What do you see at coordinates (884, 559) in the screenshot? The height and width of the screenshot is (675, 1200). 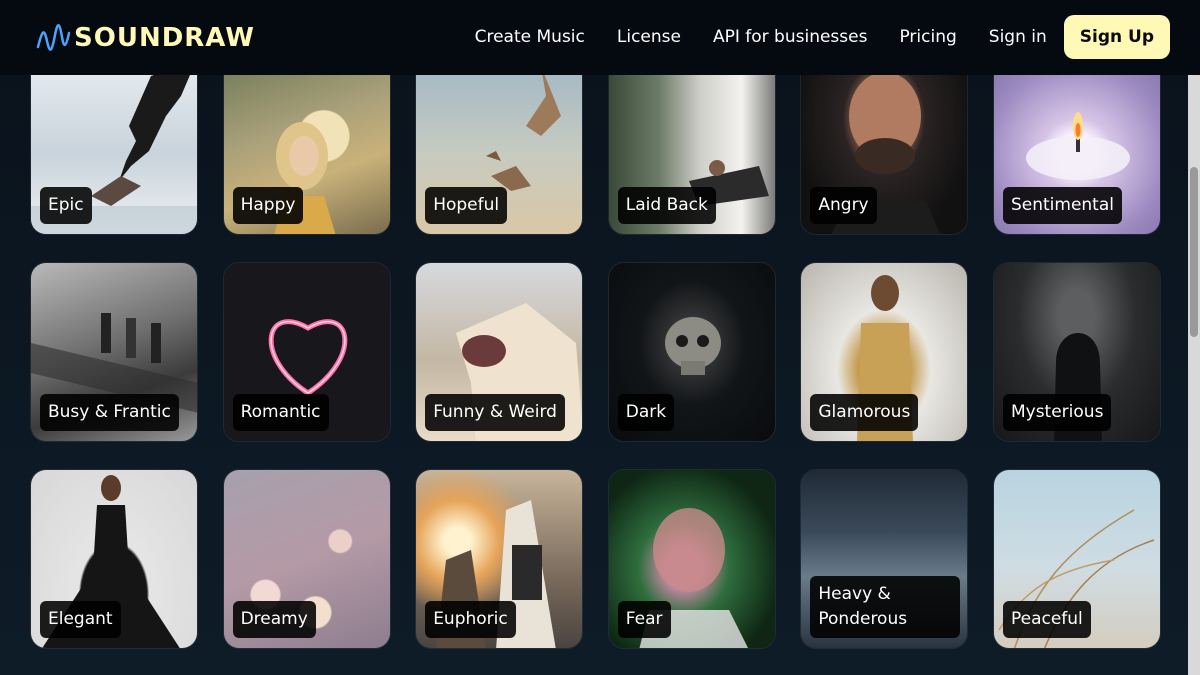 I see `mood-card-heavy-ponderous: Heavy & Ponderous` at bounding box center [884, 559].